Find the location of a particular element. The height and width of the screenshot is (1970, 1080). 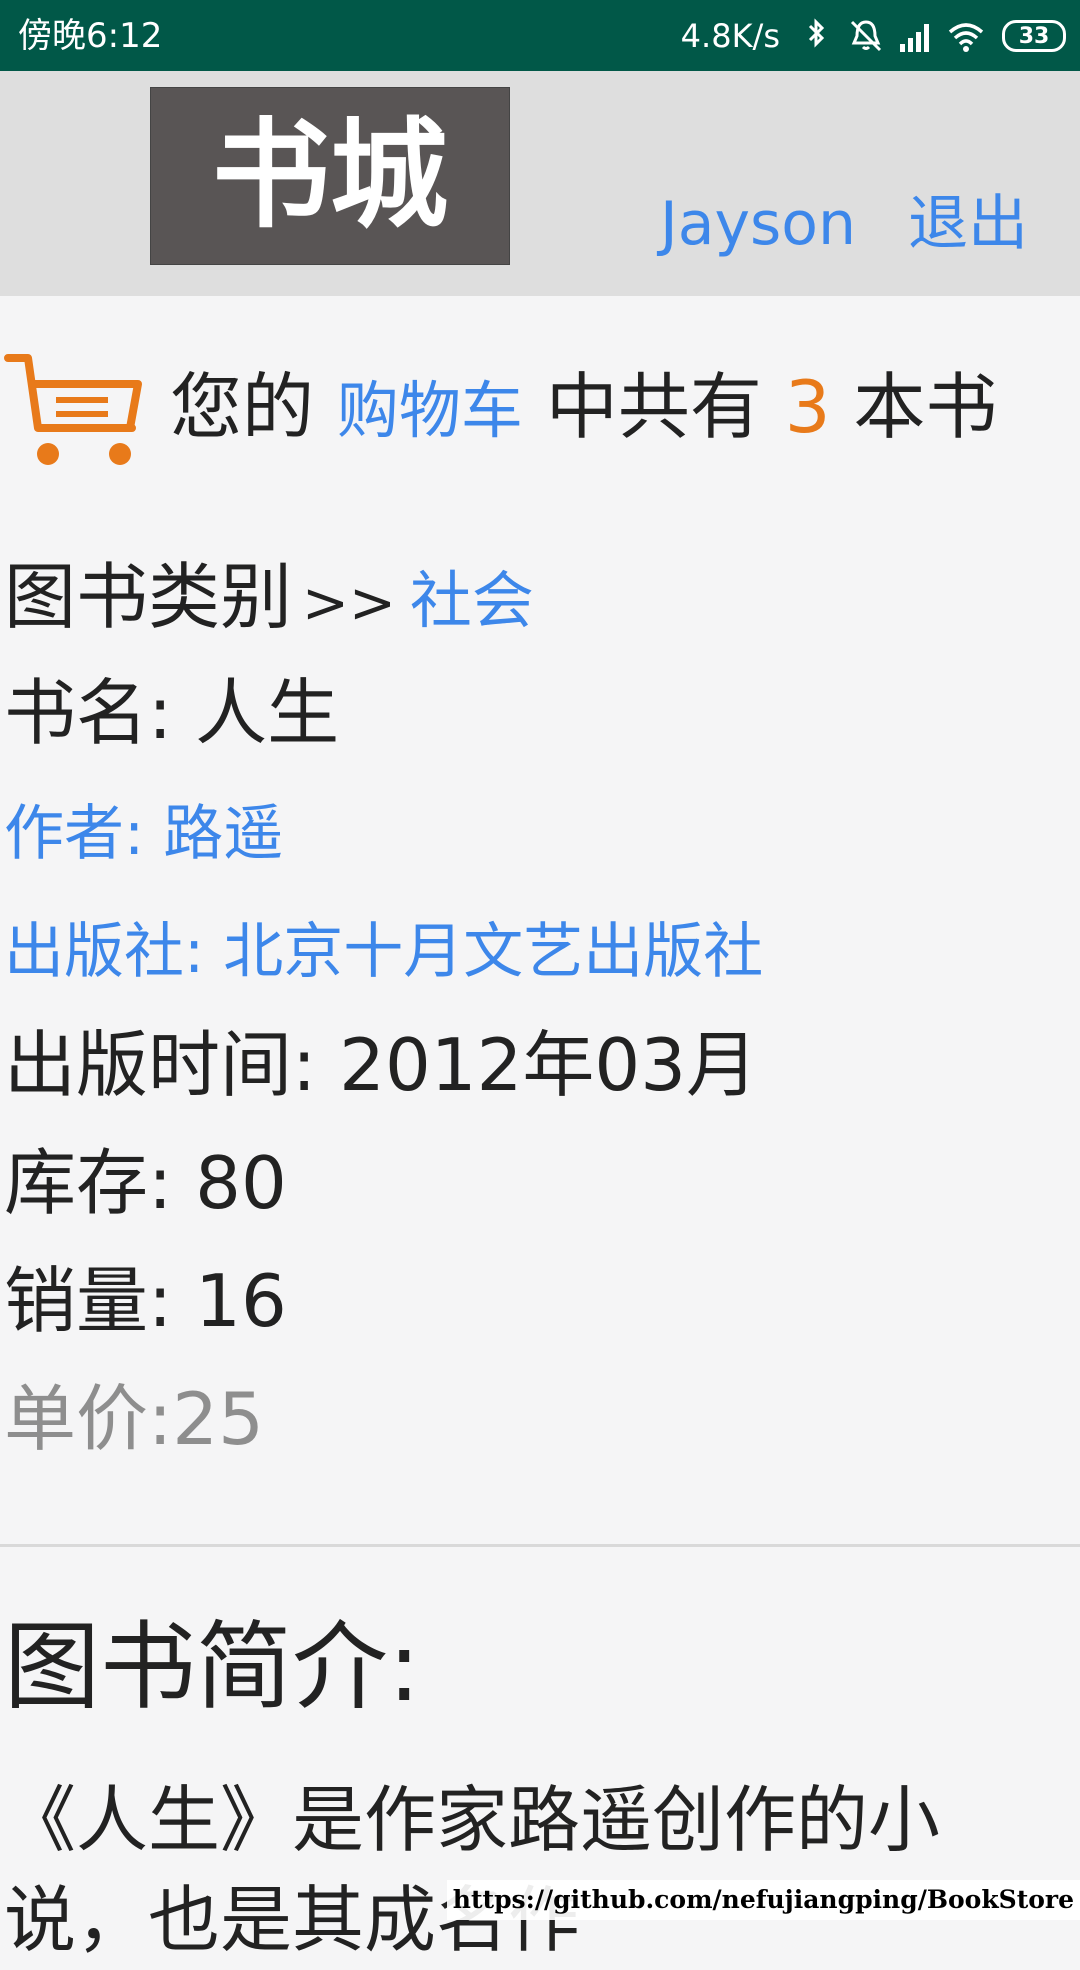

battery-indicator: 33 is located at coordinates (1034, 36).